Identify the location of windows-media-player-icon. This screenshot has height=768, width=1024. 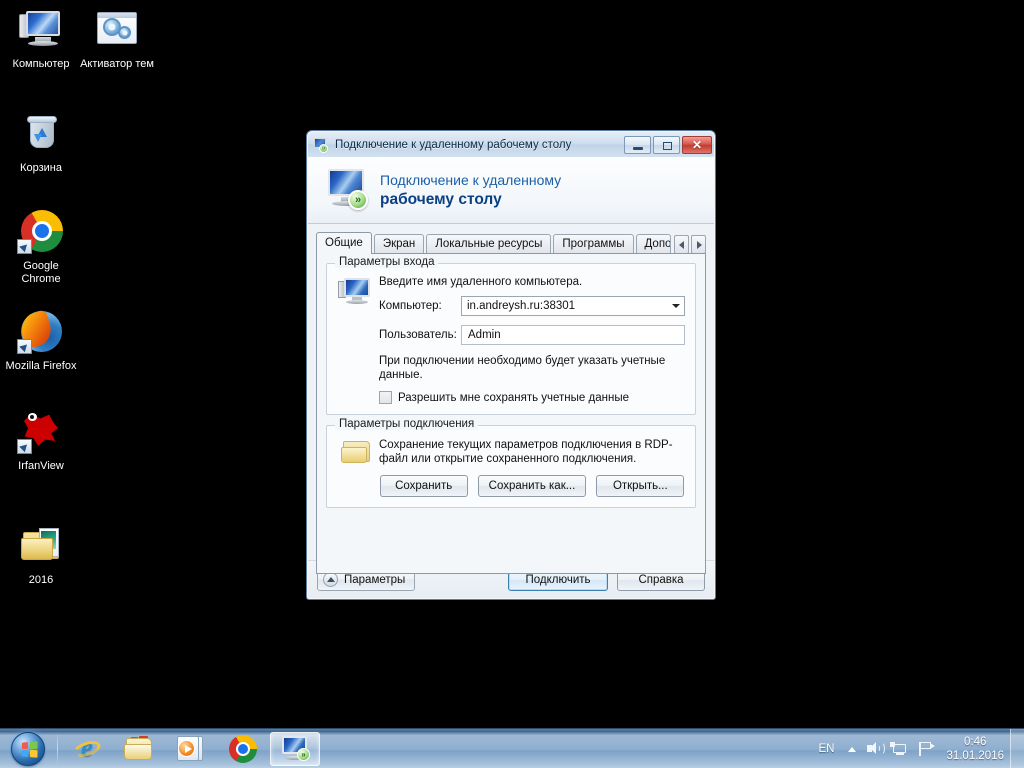
(191, 749).